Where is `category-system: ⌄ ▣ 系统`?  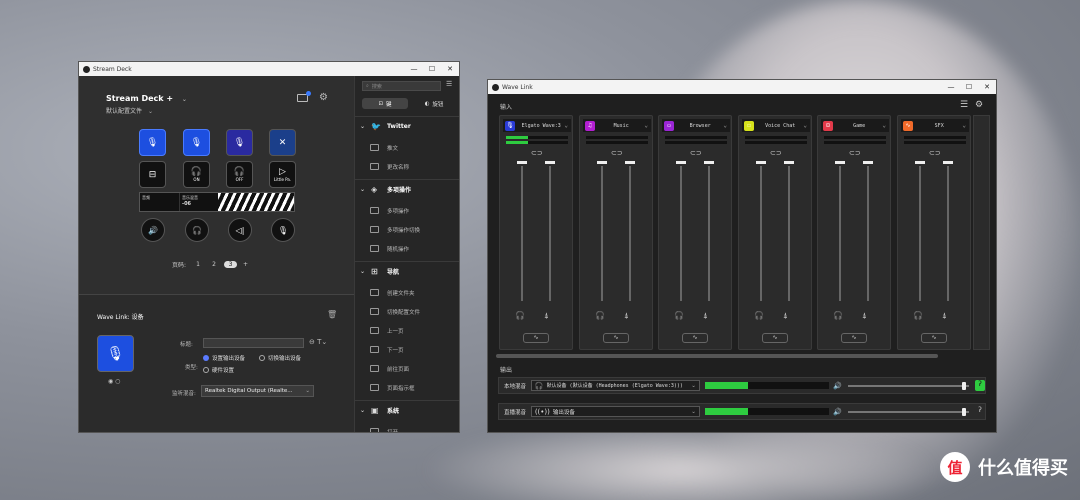 category-system: ⌄ ▣ 系统 is located at coordinates (407, 410).